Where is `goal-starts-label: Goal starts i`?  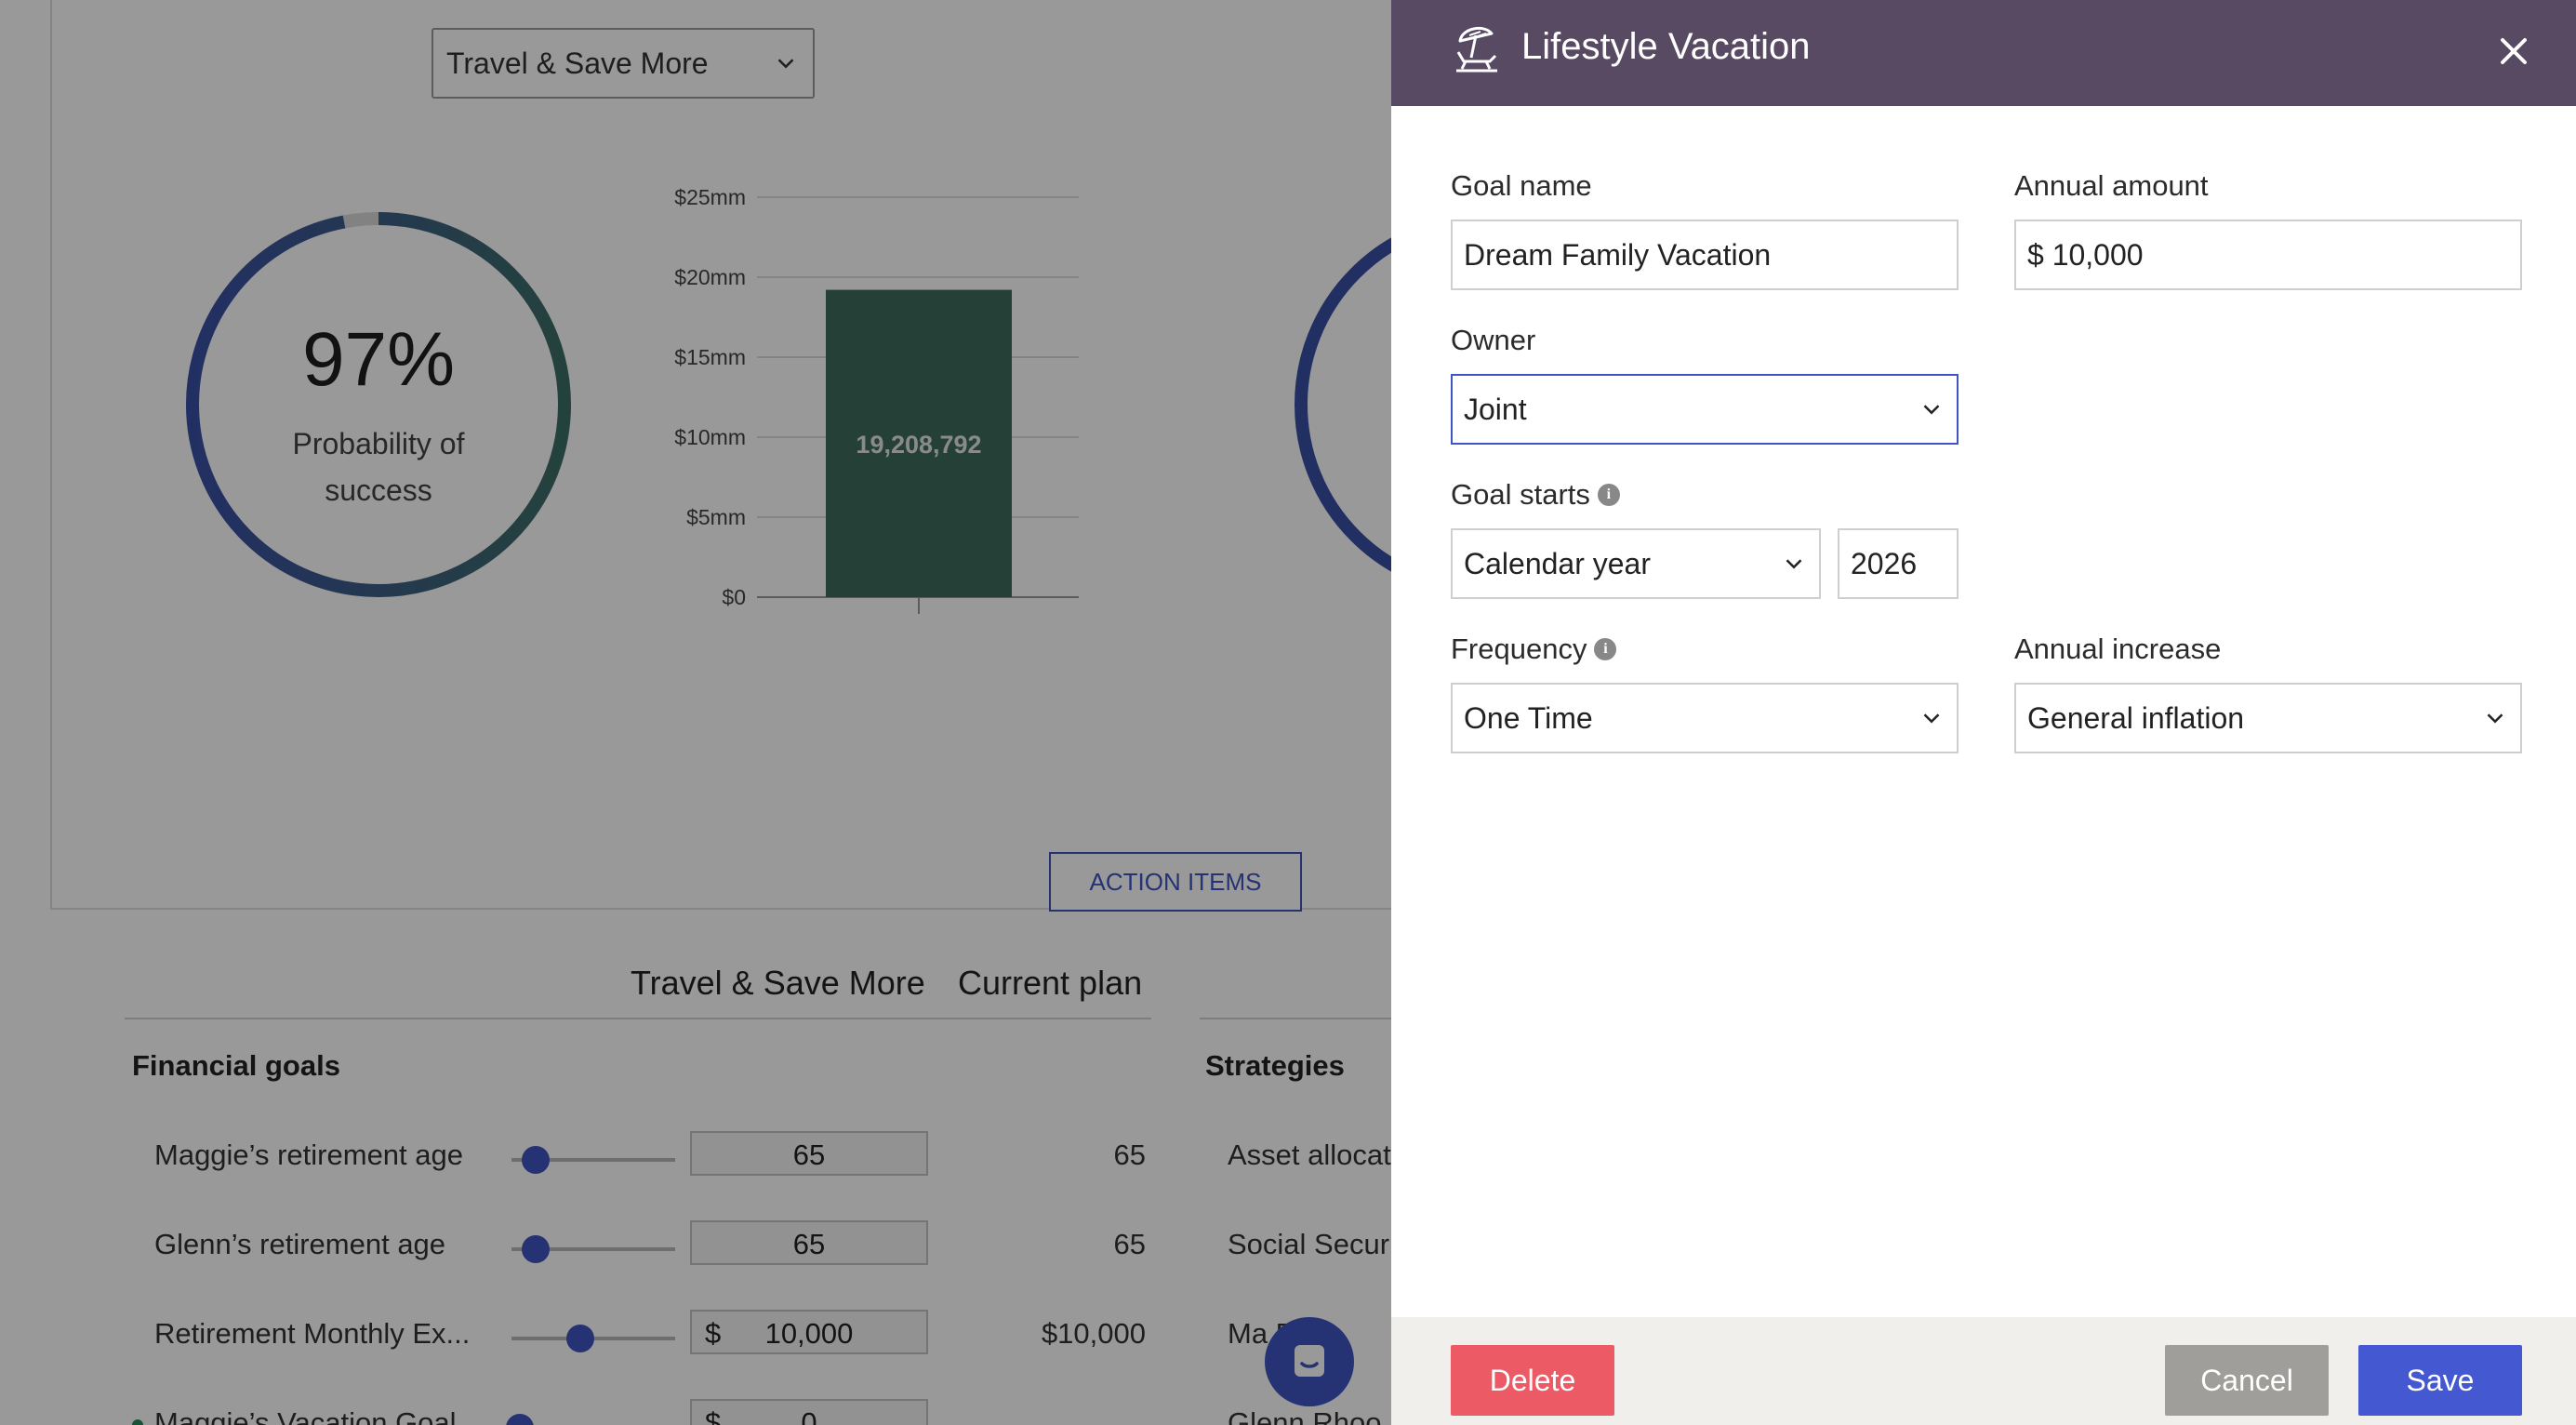 goal-starts-label: Goal starts i is located at coordinates (1535, 495).